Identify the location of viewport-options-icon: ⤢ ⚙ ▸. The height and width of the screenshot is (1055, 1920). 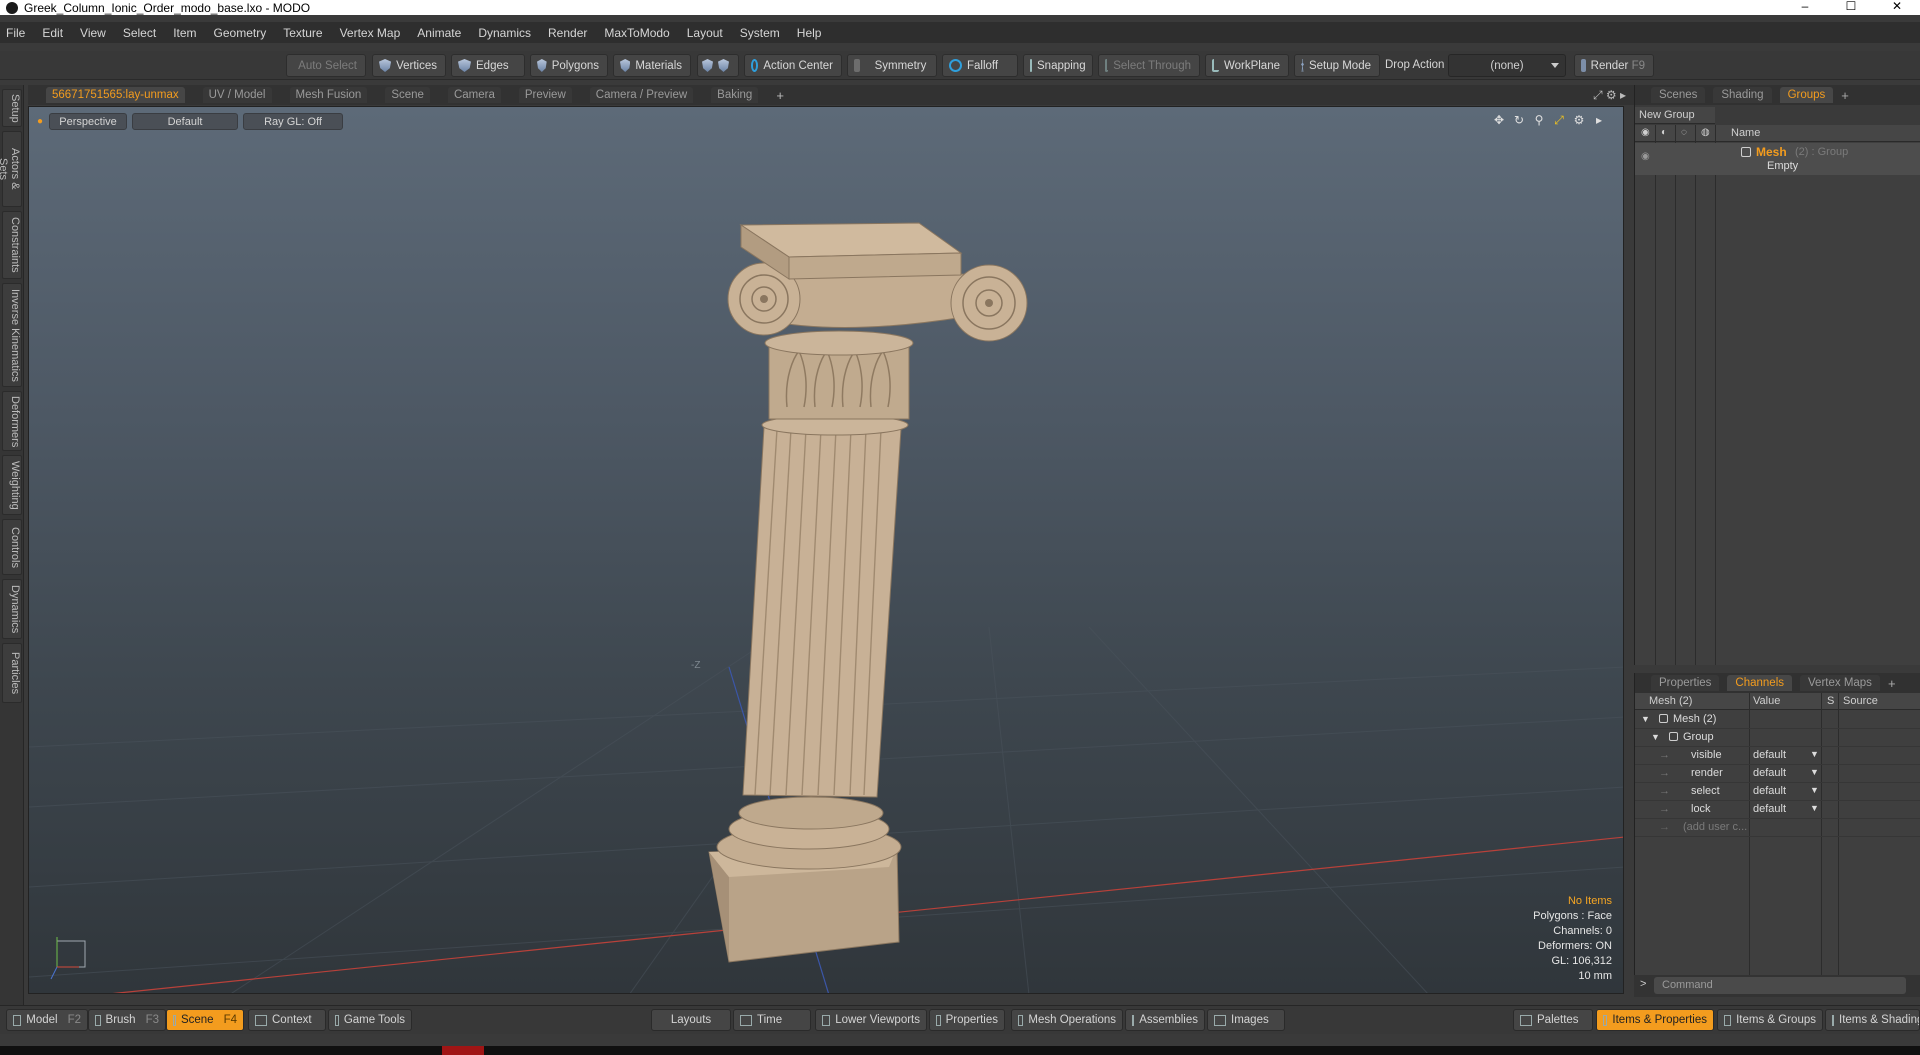
(1609, 95).